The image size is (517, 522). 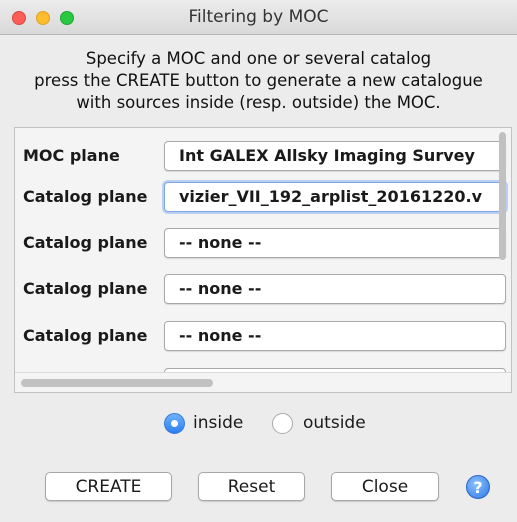 I want to click on inside-radio-button, so click(x=174, y=423).